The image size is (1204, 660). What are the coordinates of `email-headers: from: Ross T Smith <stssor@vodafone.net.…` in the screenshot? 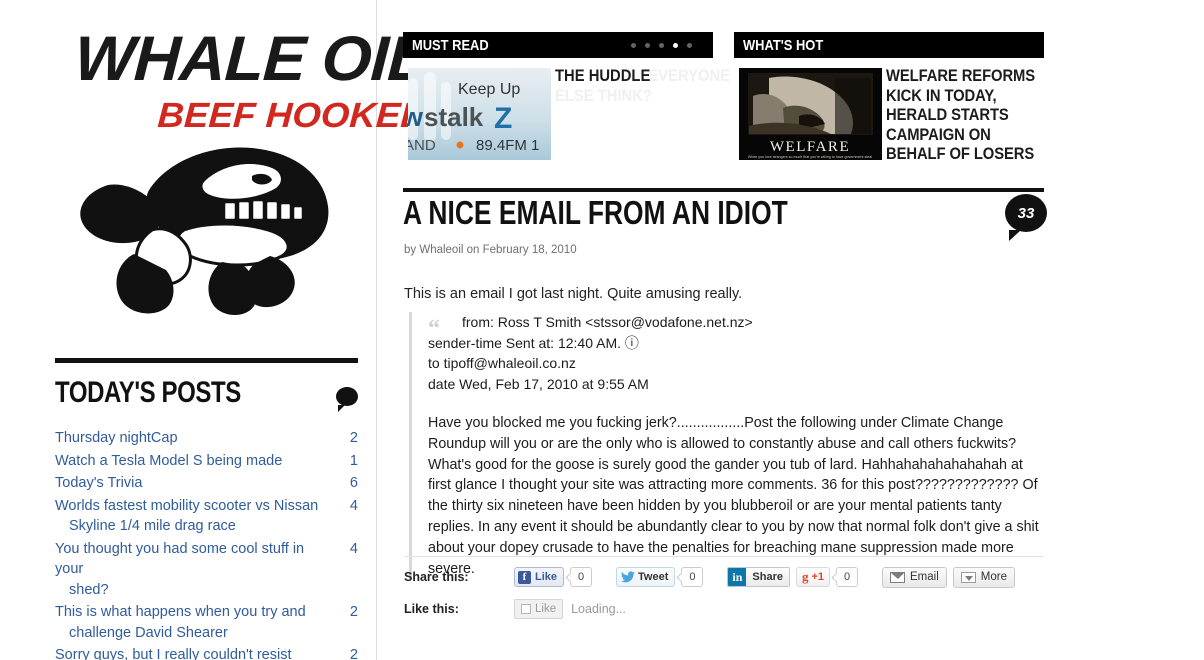 It's located at (735, 353).